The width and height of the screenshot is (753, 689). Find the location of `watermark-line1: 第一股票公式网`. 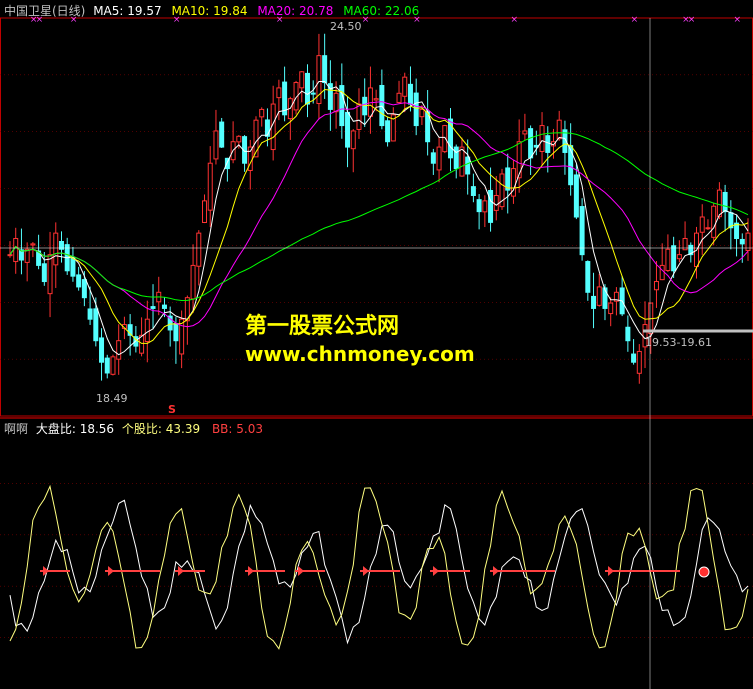

watermark-line1: 第一股票公式网 is located at coordinates (322, 326).